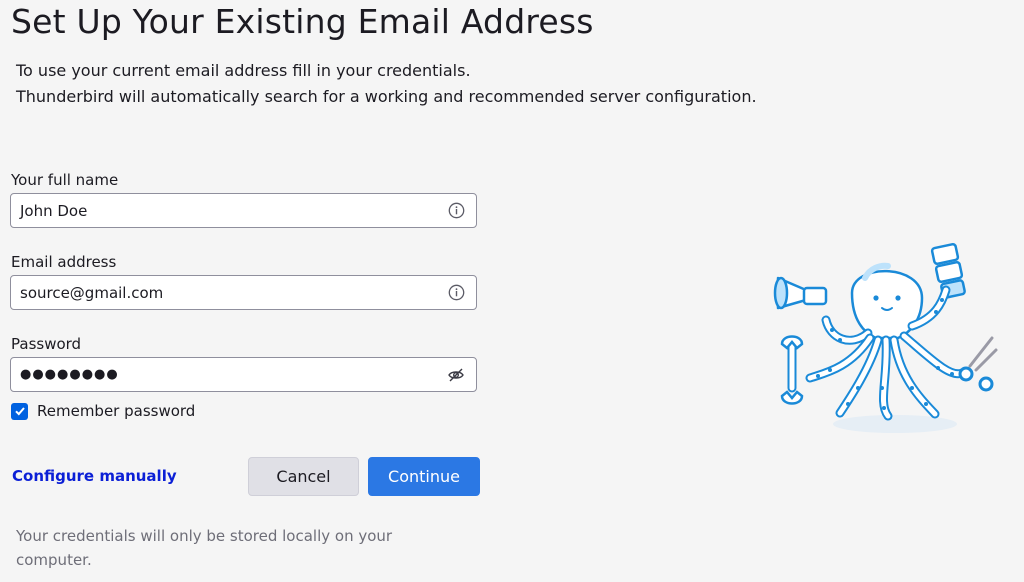  Describe the element at coordinates (233, 293) in the screenshot. I see `email-value: source@gmail.com` at that location.